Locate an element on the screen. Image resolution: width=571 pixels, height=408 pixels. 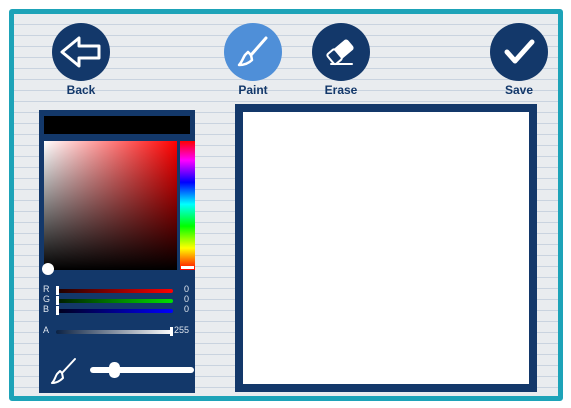
green-channel-label: G is located at coordinates (47, 299).